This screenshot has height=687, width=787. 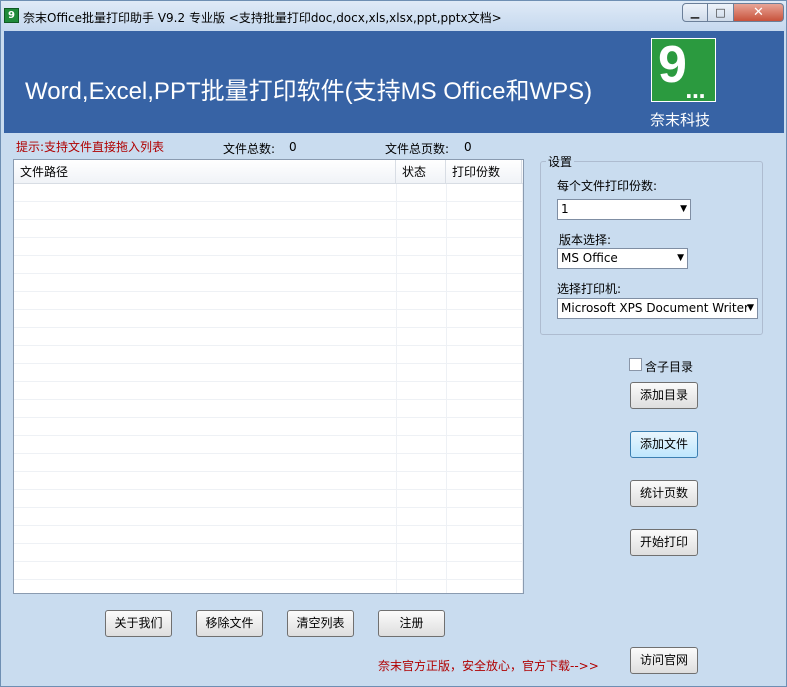 What do you see at coordinates (488, 666) in the screenshot?
I see `official-download-note: 奈末官方正版，安全放心，官方下载-->>` at bounding box center [488, 666].